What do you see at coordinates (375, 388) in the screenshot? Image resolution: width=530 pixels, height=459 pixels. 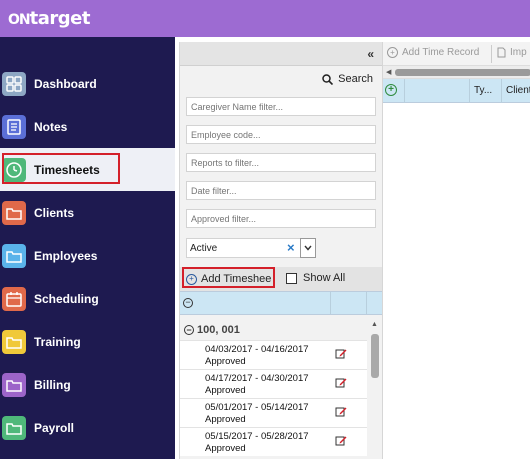 I see `vertical-scrollbar: ▲` at bounding box center [375, 388].